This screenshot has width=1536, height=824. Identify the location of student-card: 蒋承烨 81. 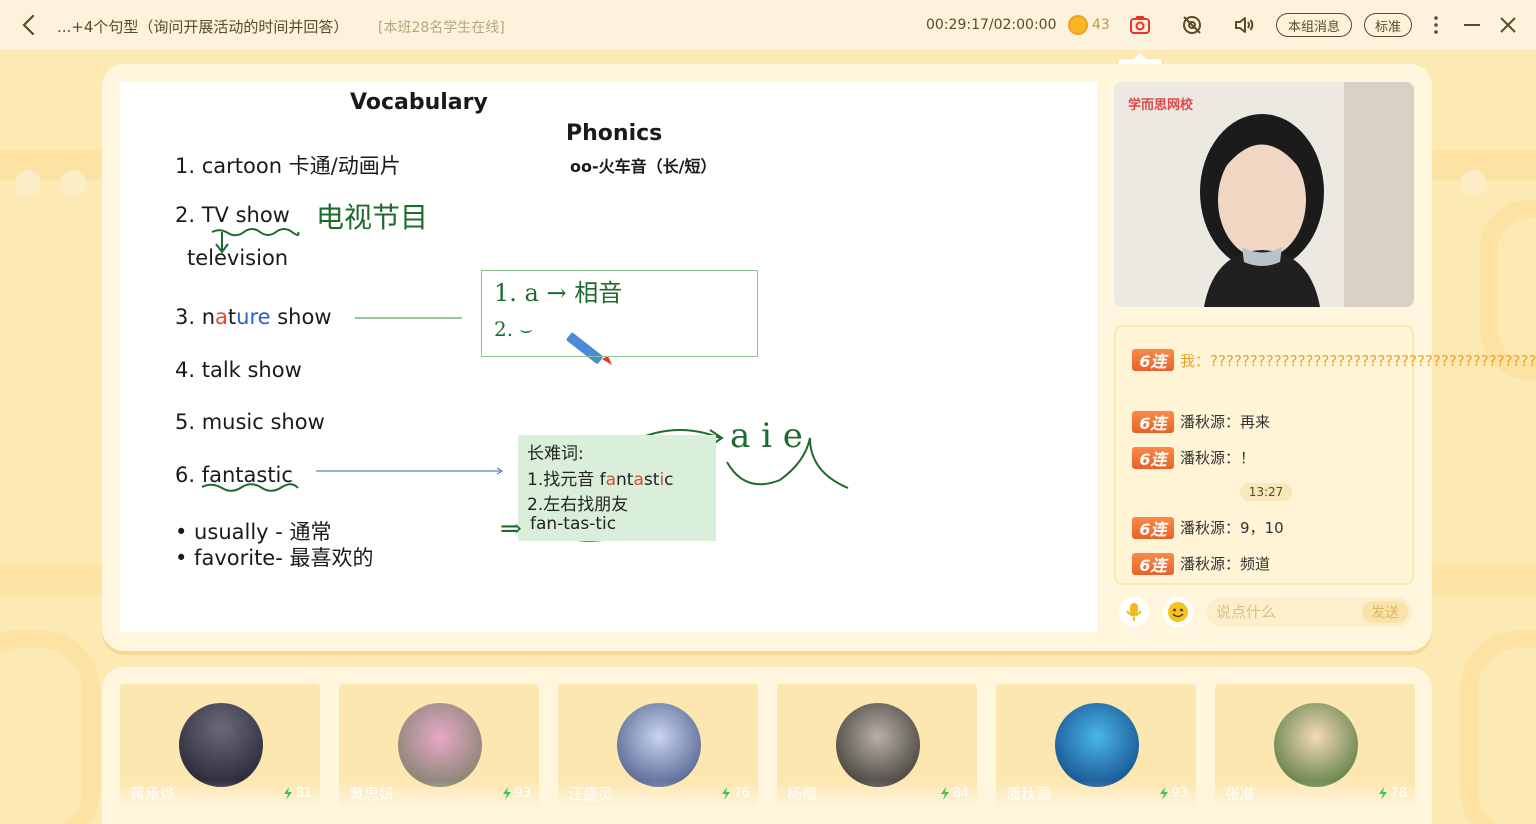
(220, 745).